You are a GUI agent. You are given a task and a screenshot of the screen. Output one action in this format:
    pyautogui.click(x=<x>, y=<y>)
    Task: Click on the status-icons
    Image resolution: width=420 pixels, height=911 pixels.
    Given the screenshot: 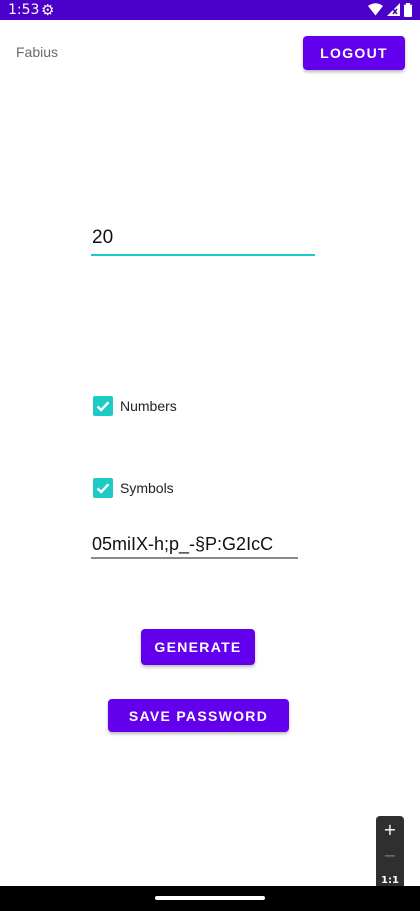 What is the action you would take?
    pyautogui.click(x=390, y=10)
    